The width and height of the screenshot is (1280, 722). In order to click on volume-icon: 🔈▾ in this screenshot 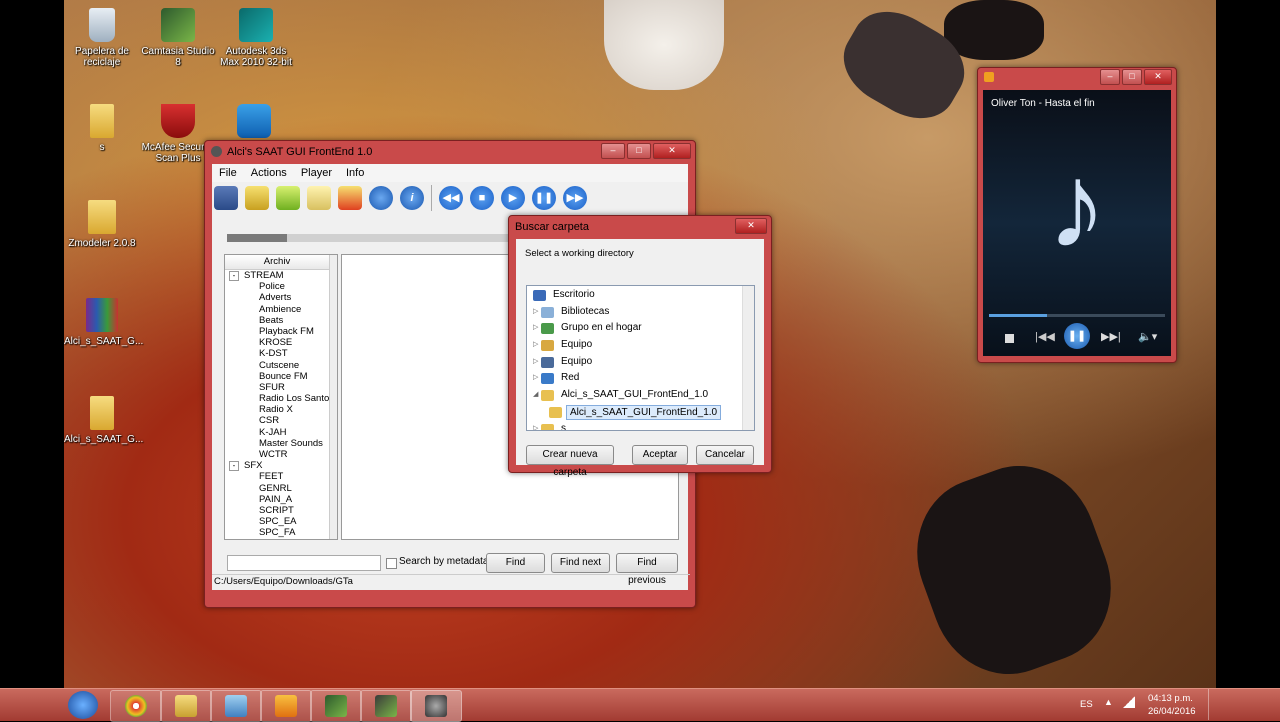, I will do `click(1147, 336)`.